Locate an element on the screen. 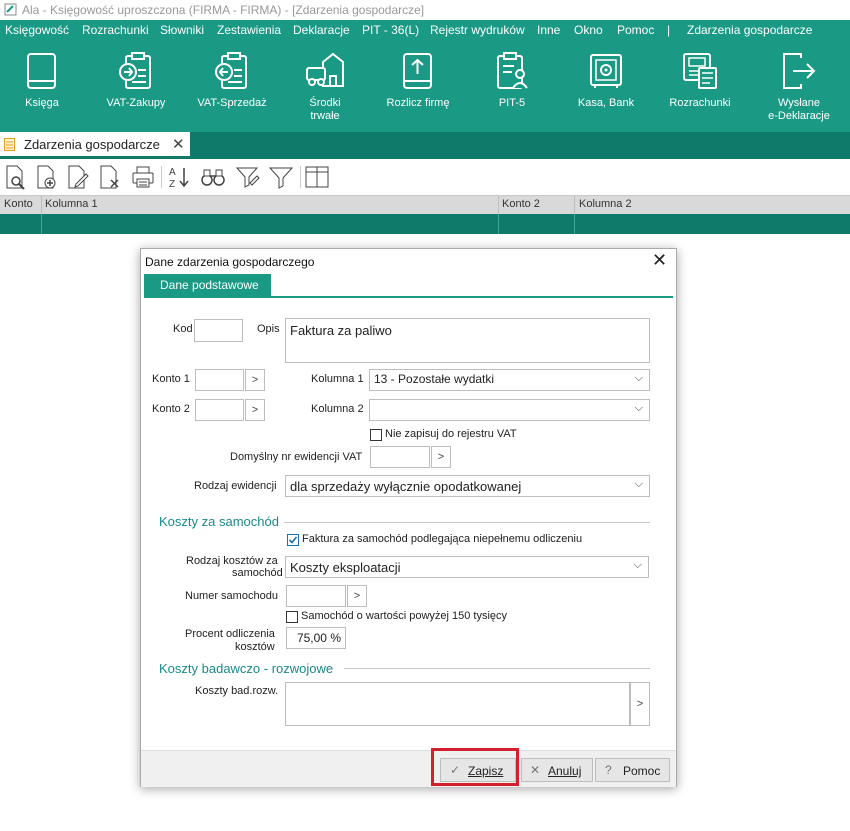 The width and height of the screenshot is (850, 831). column-header-konto: Konto is located at coordinates (18, 204).